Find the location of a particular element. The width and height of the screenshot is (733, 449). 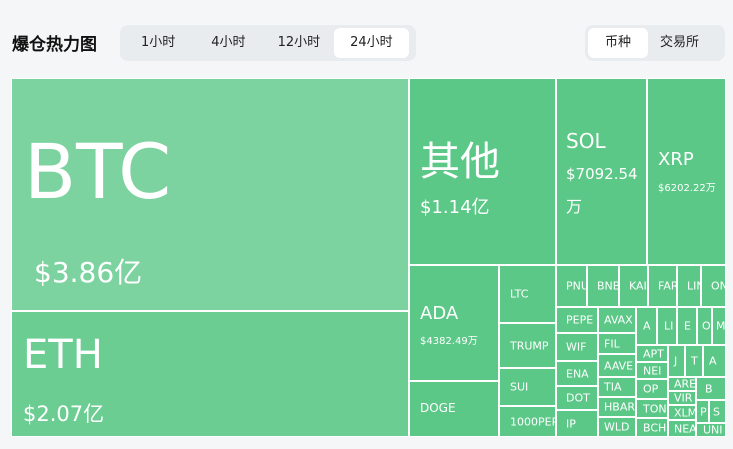

tile-xlm: XLM is located at coordinates (682, 412).